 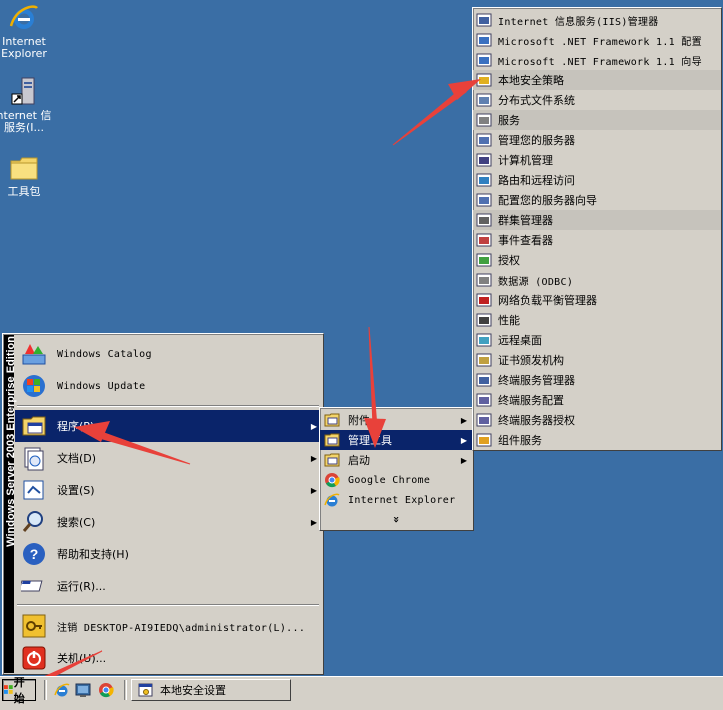 I want to click on terminal-server-licensing-icon, so click(x=484, y=420).